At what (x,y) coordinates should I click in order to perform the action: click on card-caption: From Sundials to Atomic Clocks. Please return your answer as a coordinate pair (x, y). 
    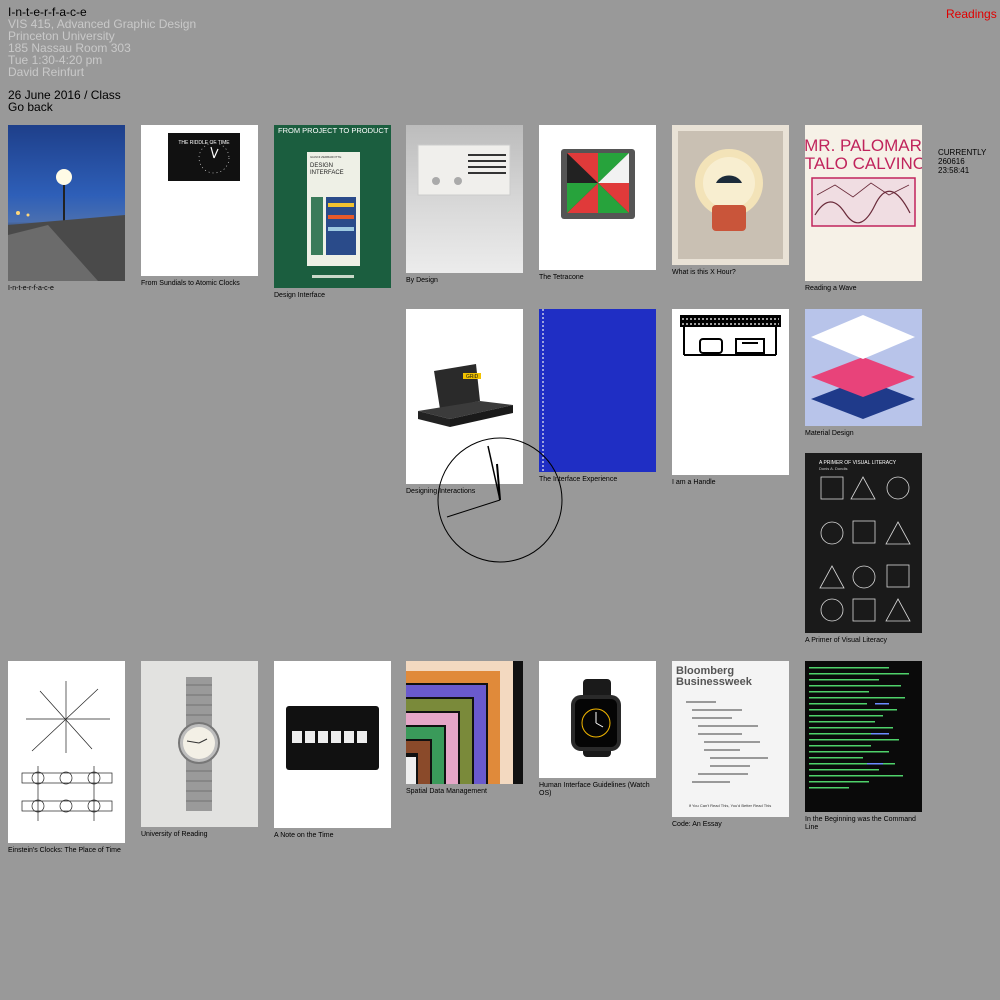
    Looking at the image, I should click on (199, 284).